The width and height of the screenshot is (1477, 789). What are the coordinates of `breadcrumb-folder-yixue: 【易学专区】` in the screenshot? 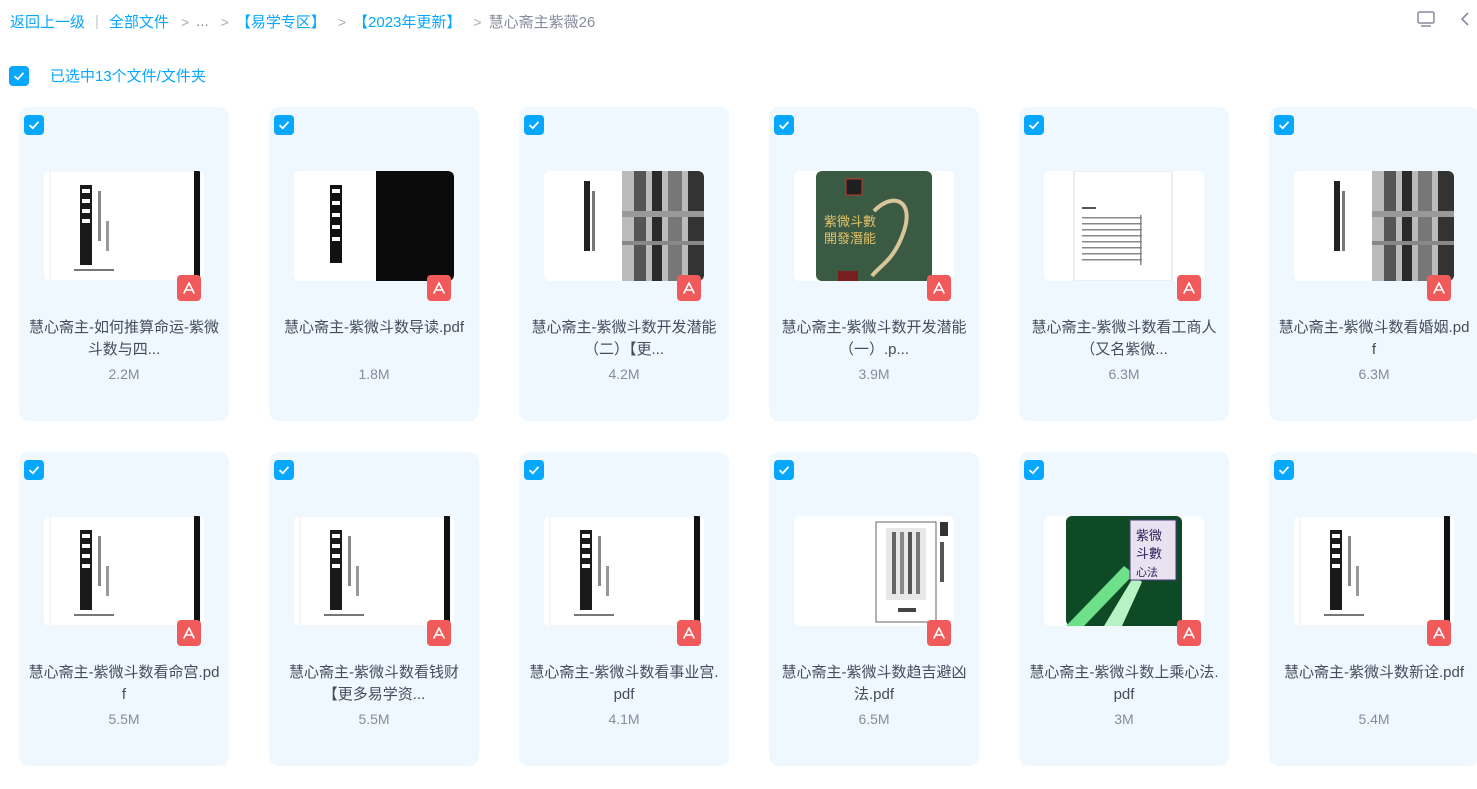 It's located at (281, 21).